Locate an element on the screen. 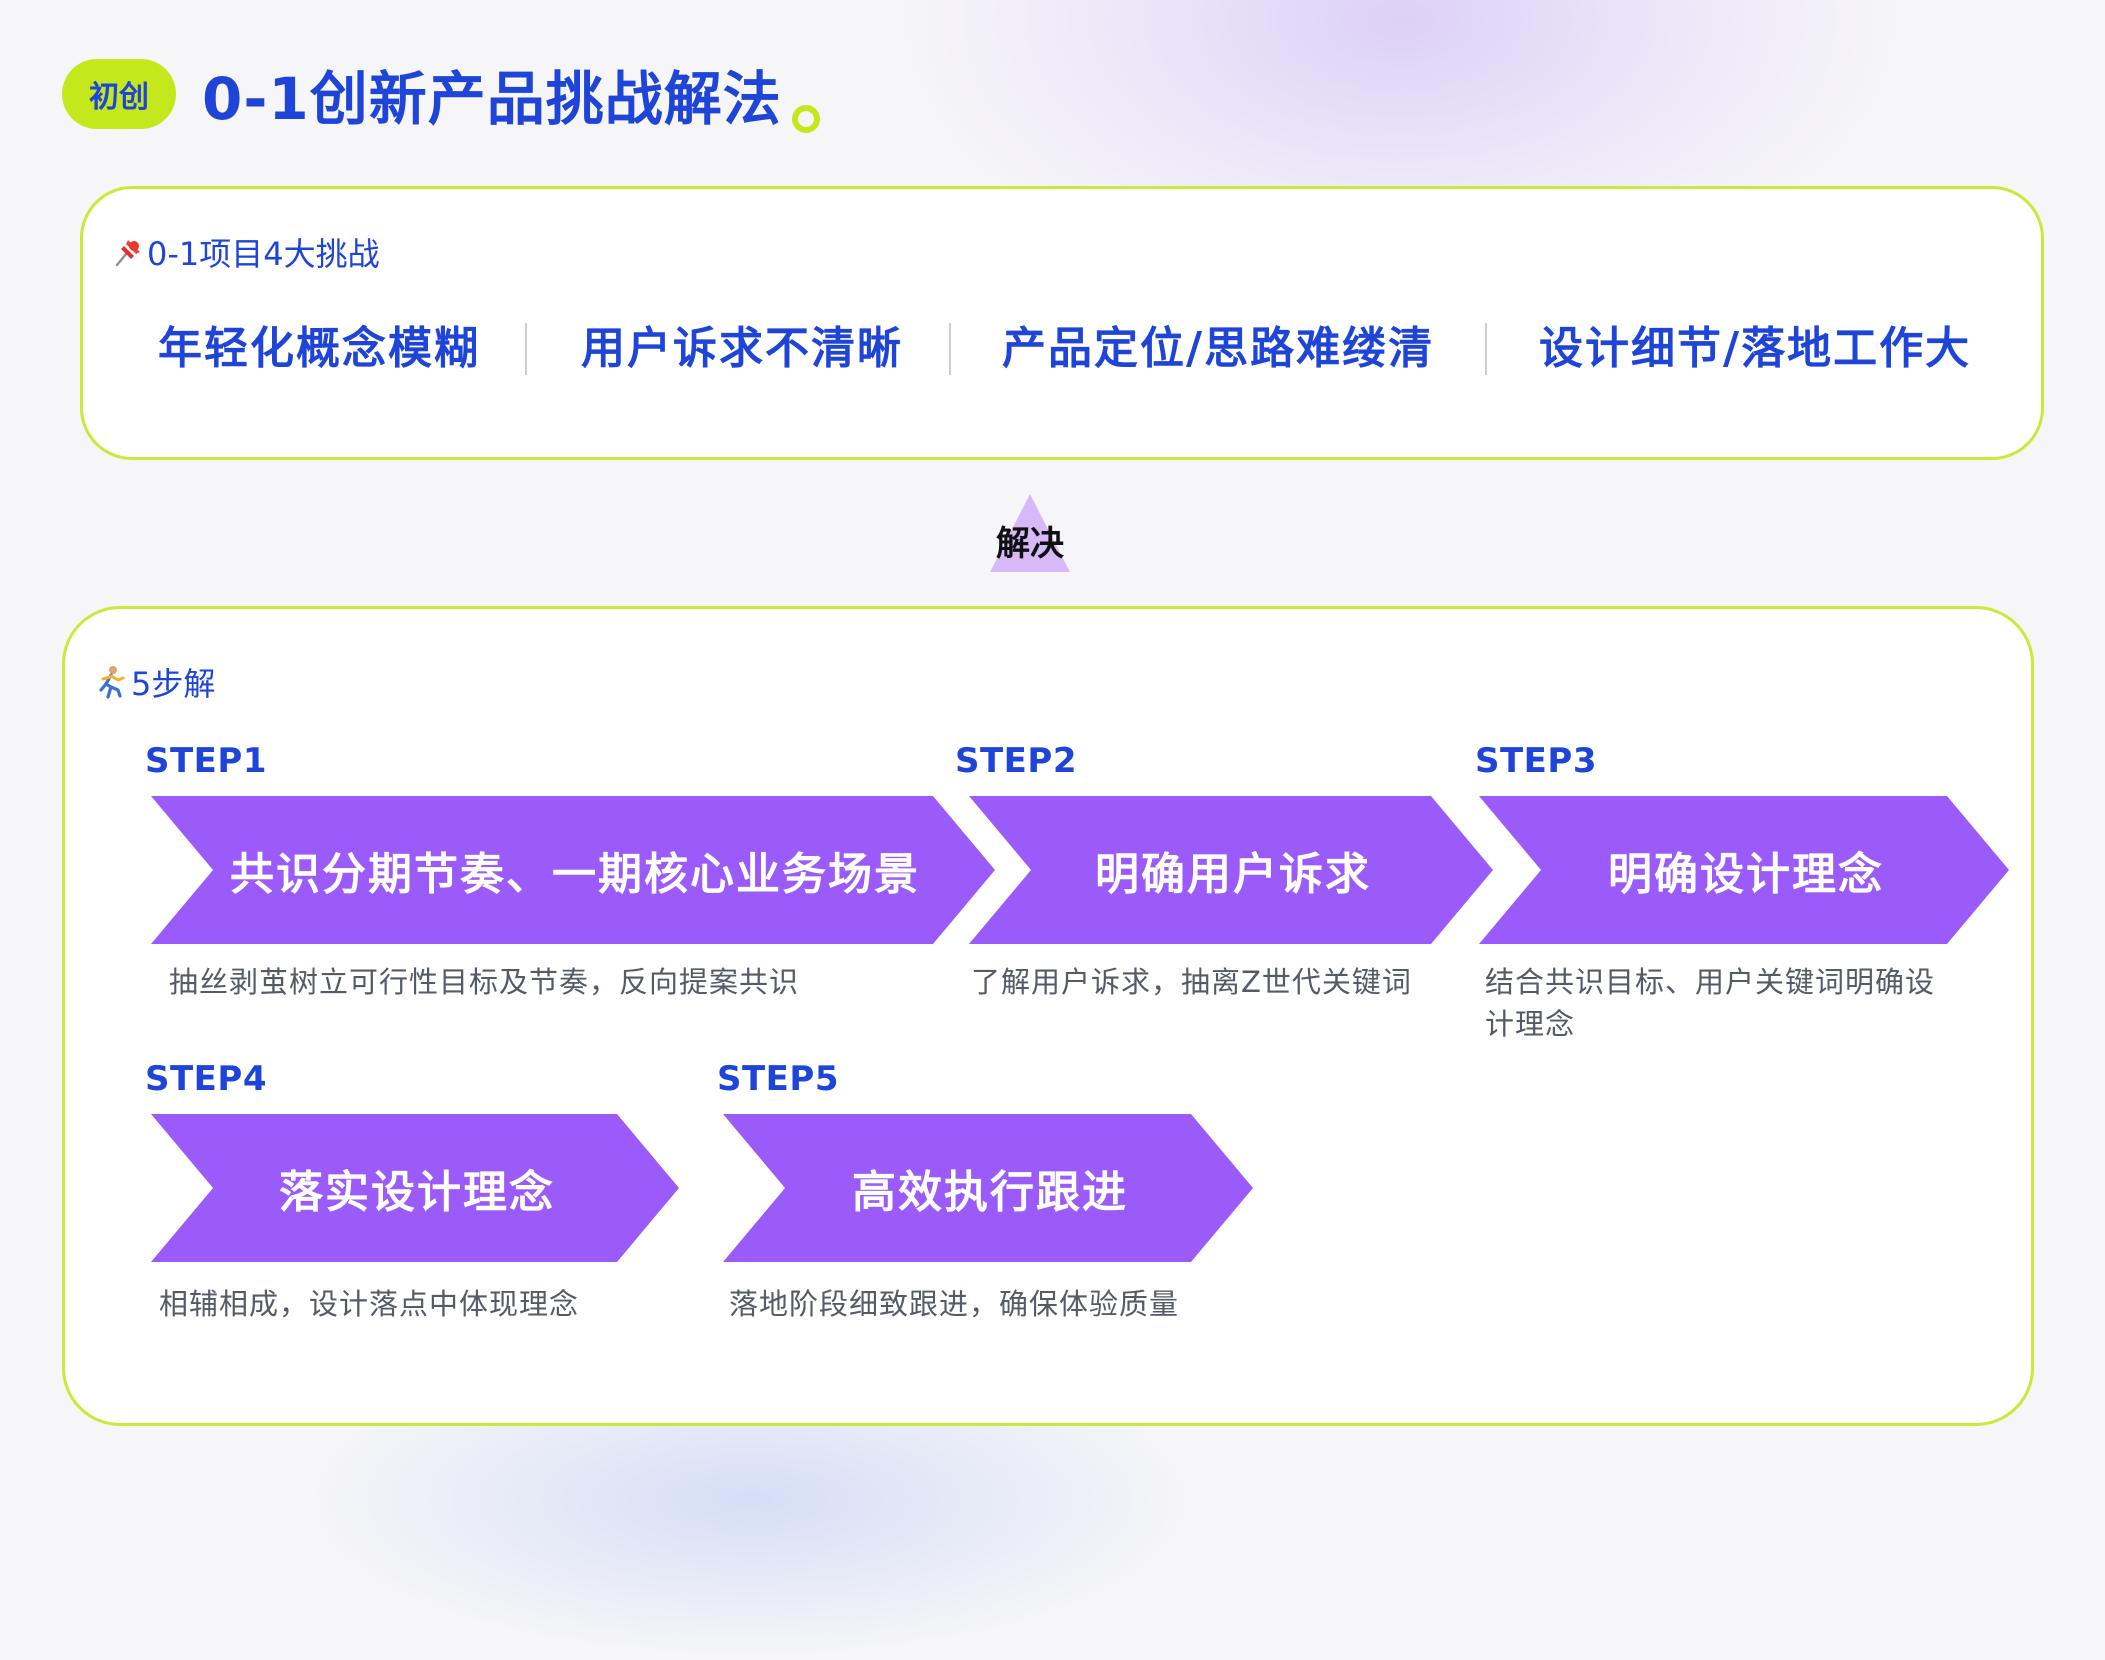 This screenshot has width=2105, height=1660. page-header: 初创 0-1创新产品挑战解法 is located at coordinates (441, 95).